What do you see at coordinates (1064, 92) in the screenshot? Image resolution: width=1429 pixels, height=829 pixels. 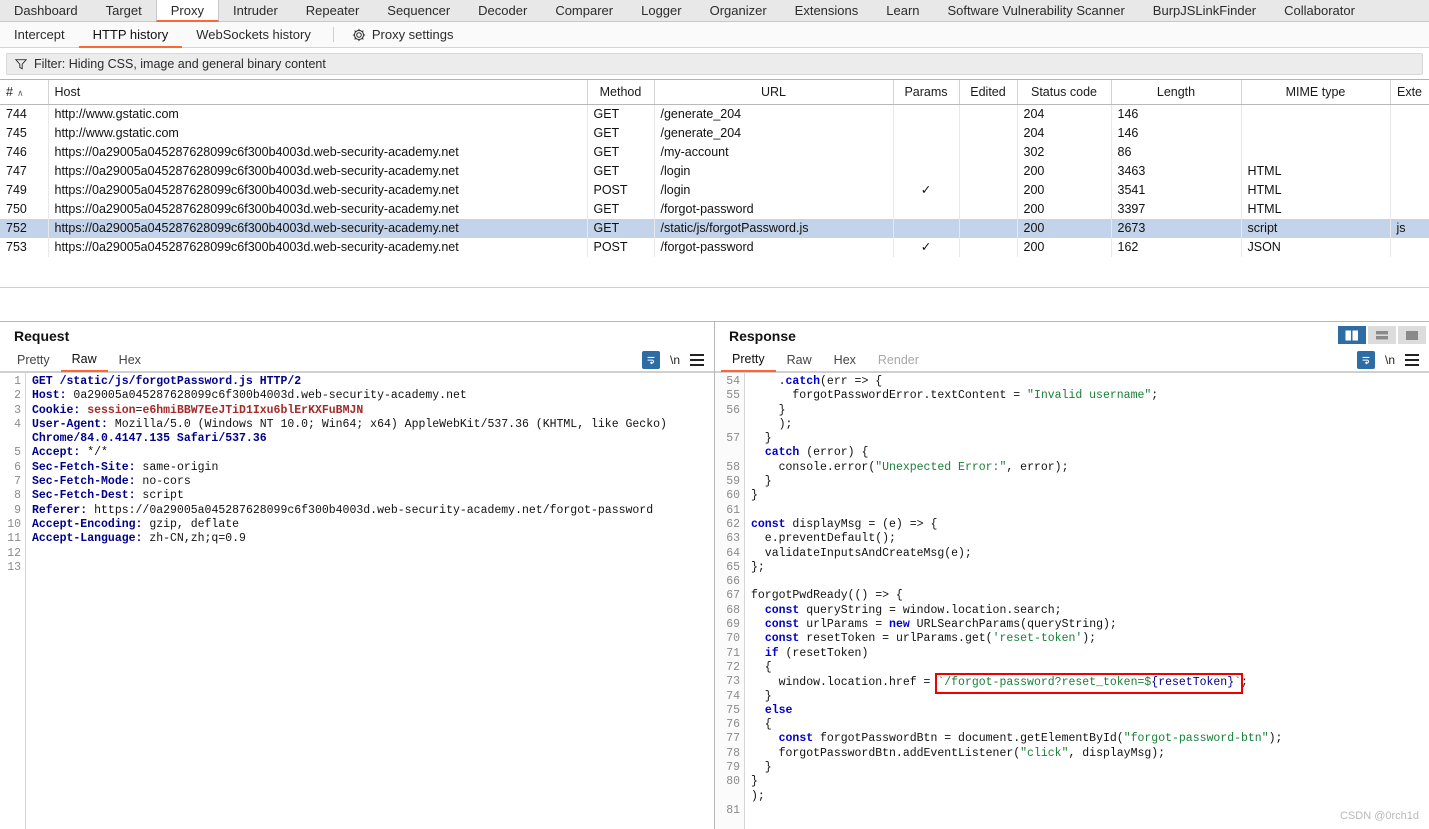 I see `column-header-status-code: Status code` at bounding box center [1064, 92].